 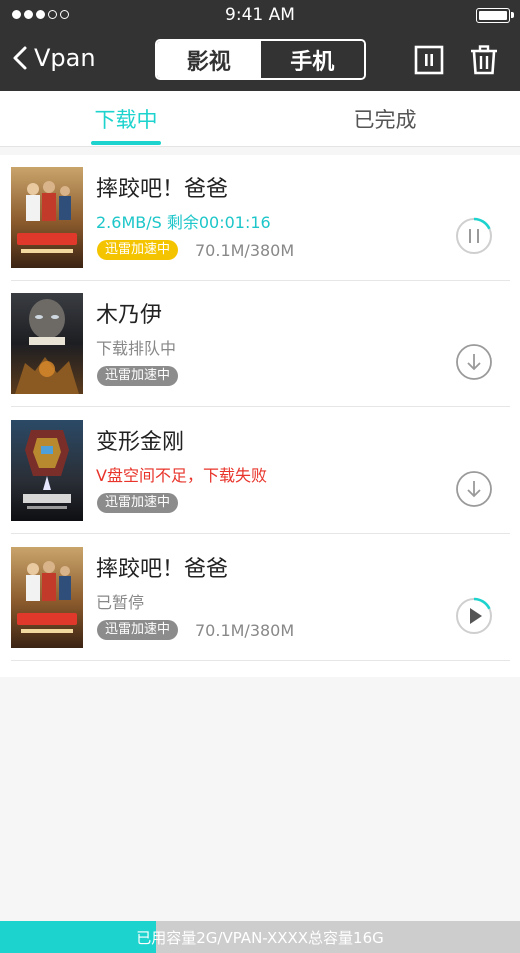 I want to click on retry-download-button, so click(x=474, y=489).